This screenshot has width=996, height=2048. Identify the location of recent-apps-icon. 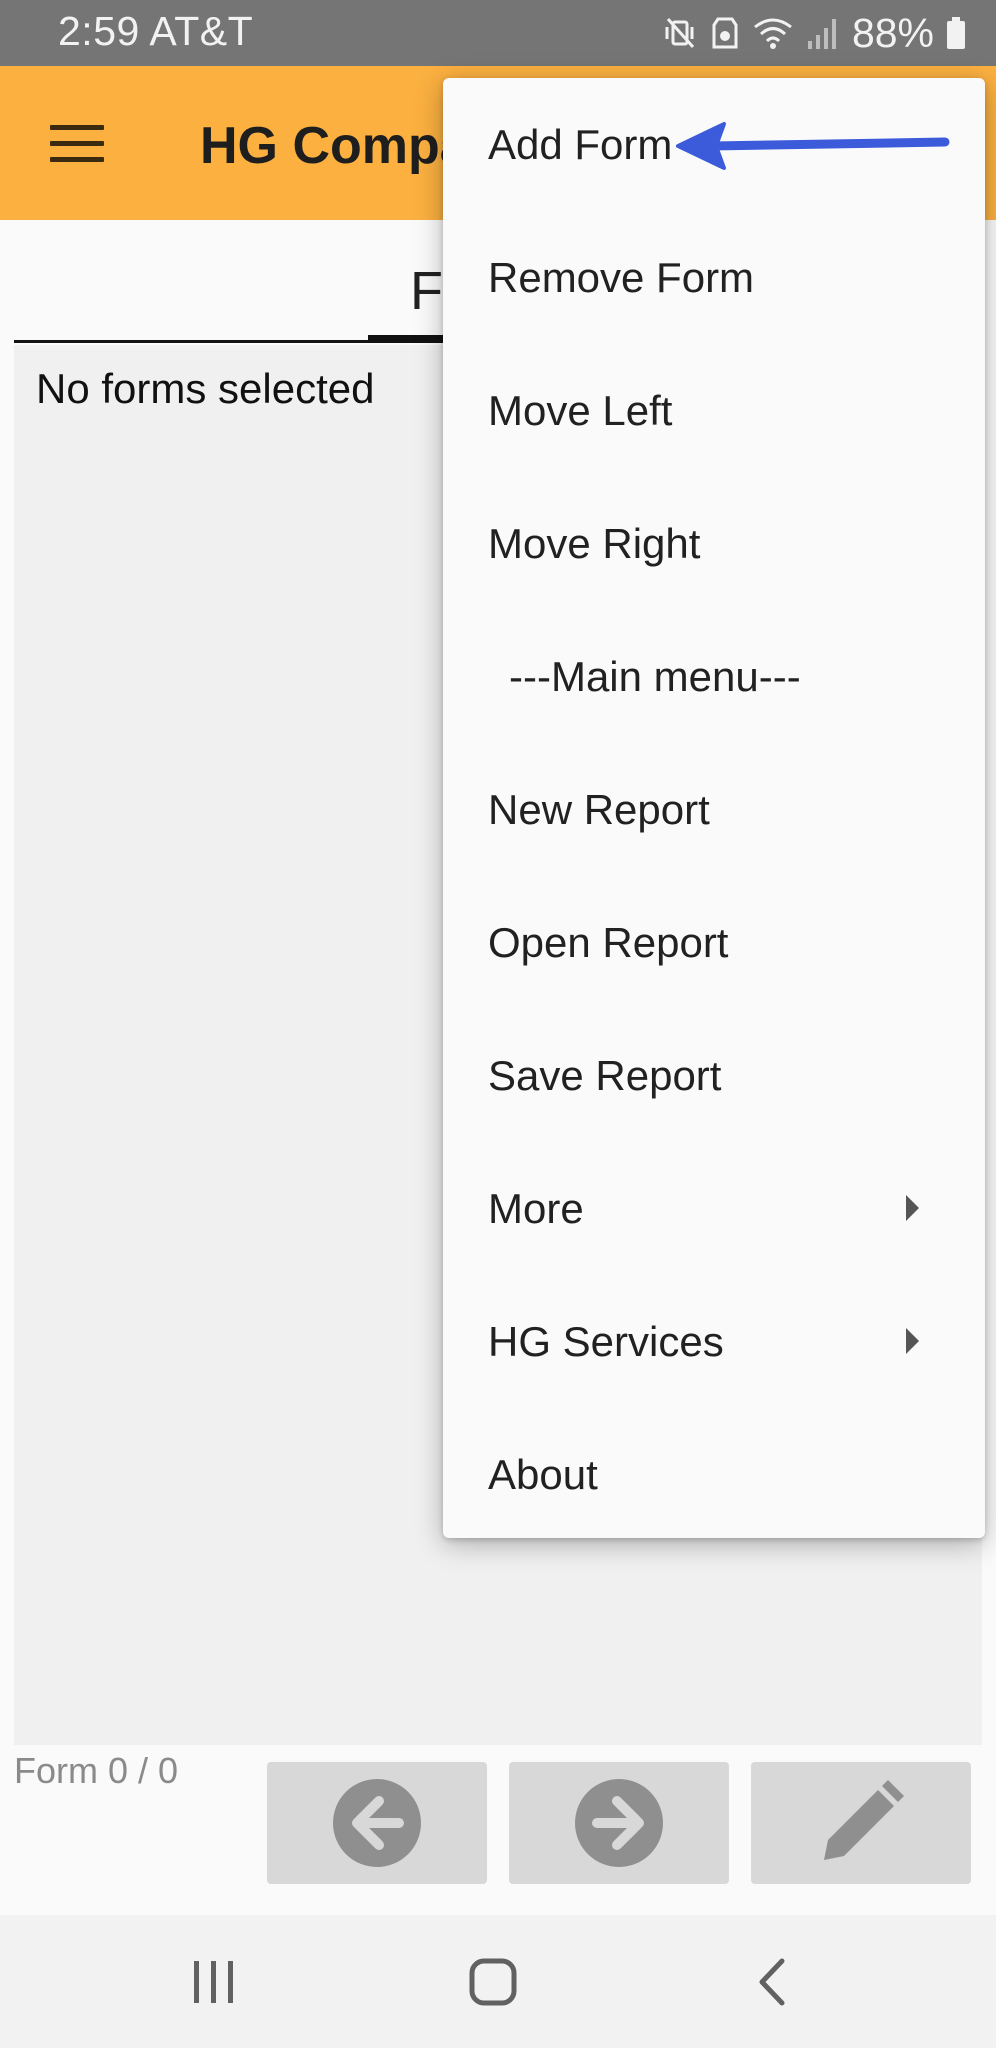
(214, 1982).